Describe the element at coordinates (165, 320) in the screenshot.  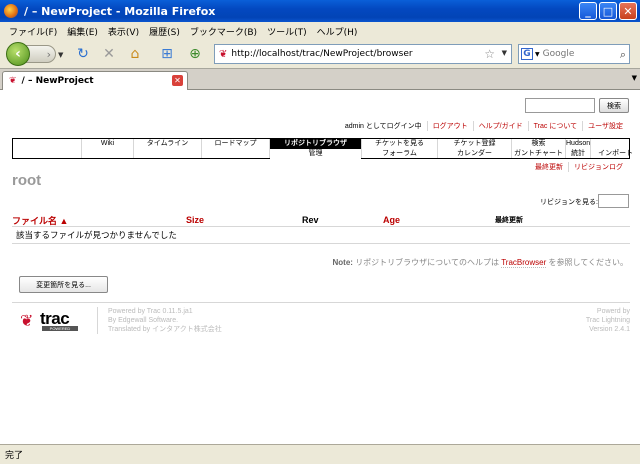
I see `by-edgewall: By Edgewall Software.` at that location.